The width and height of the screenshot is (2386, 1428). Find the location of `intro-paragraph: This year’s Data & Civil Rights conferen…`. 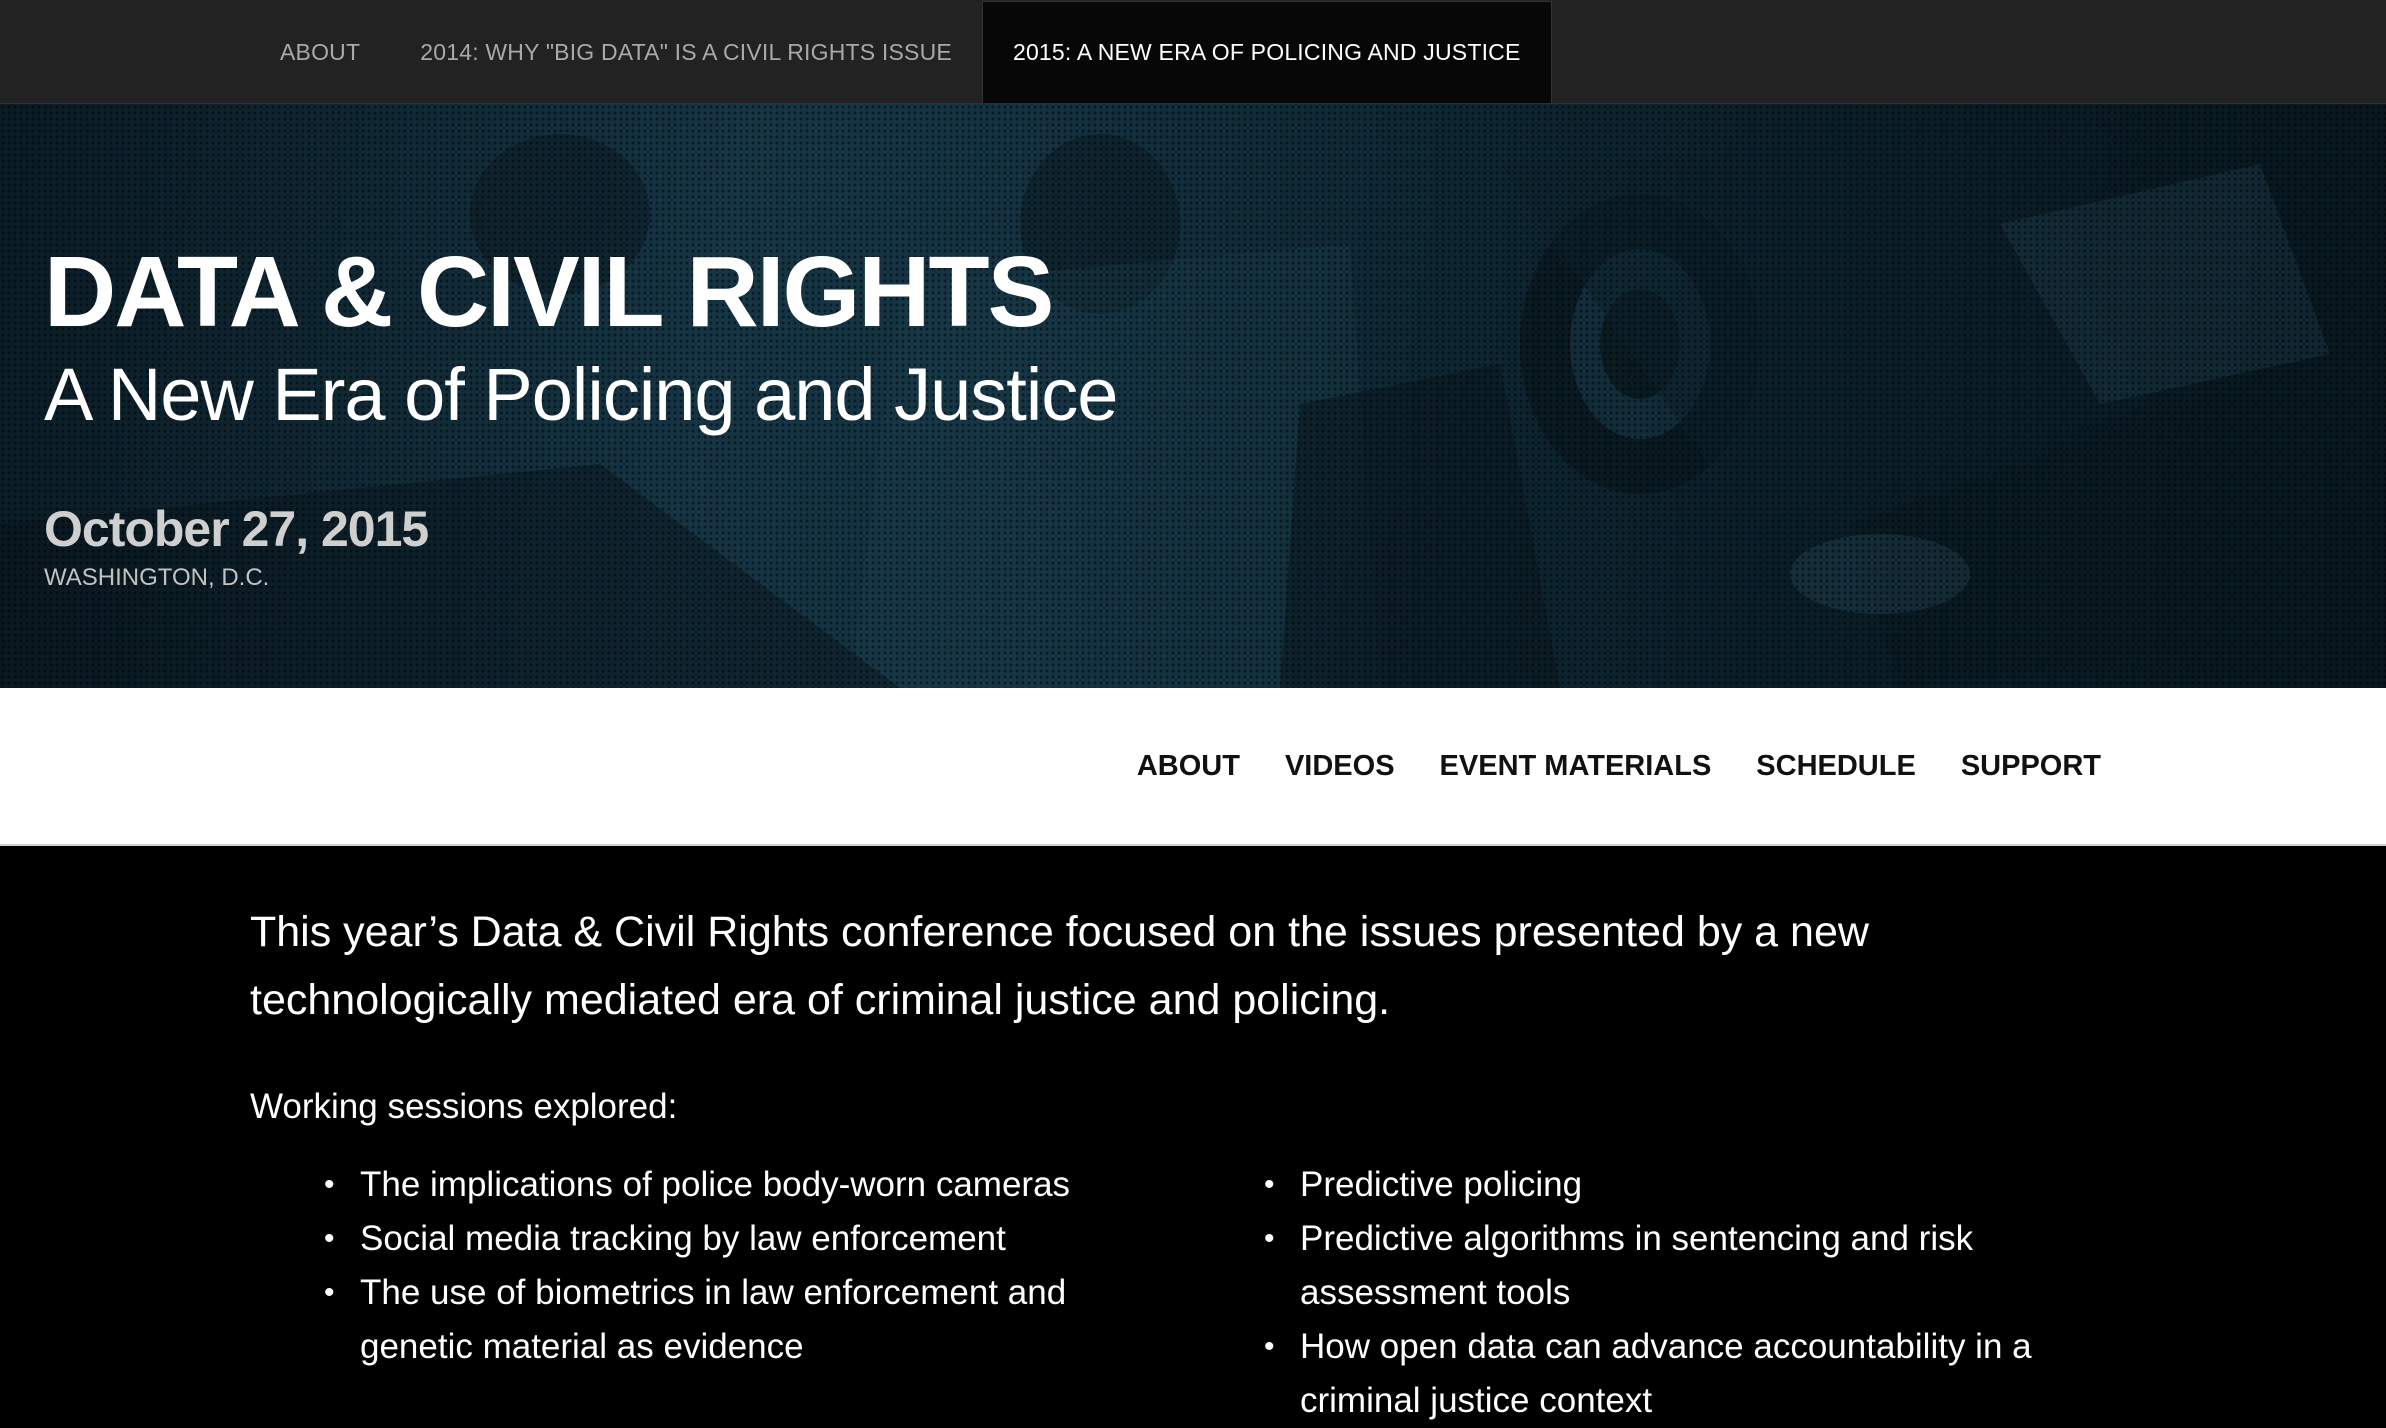

intro-paragraph: This year’s Data & Civil Rights conferen… is located at coordinates (1059, 966).